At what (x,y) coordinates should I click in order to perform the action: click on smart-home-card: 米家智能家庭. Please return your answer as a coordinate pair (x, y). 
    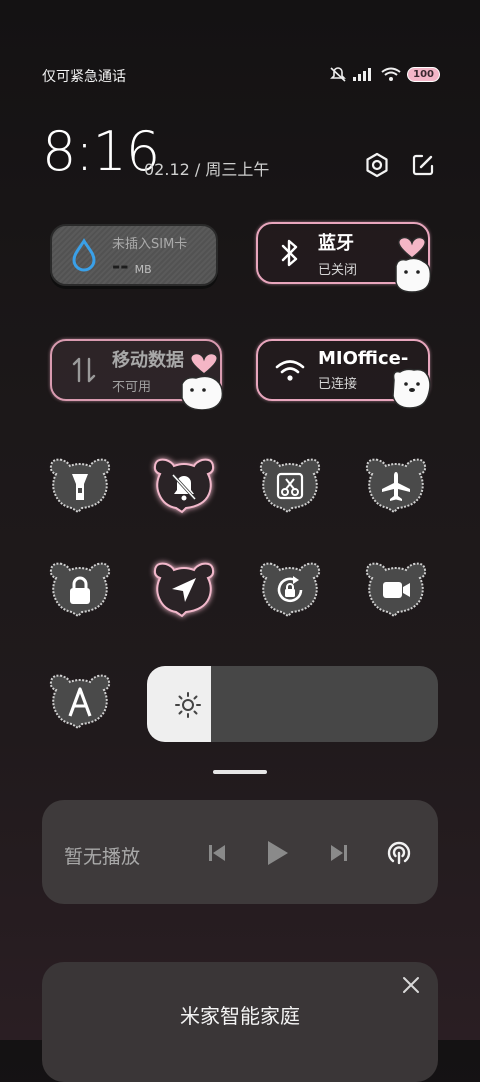
    Looking at the image, I should click on (240, 1022).